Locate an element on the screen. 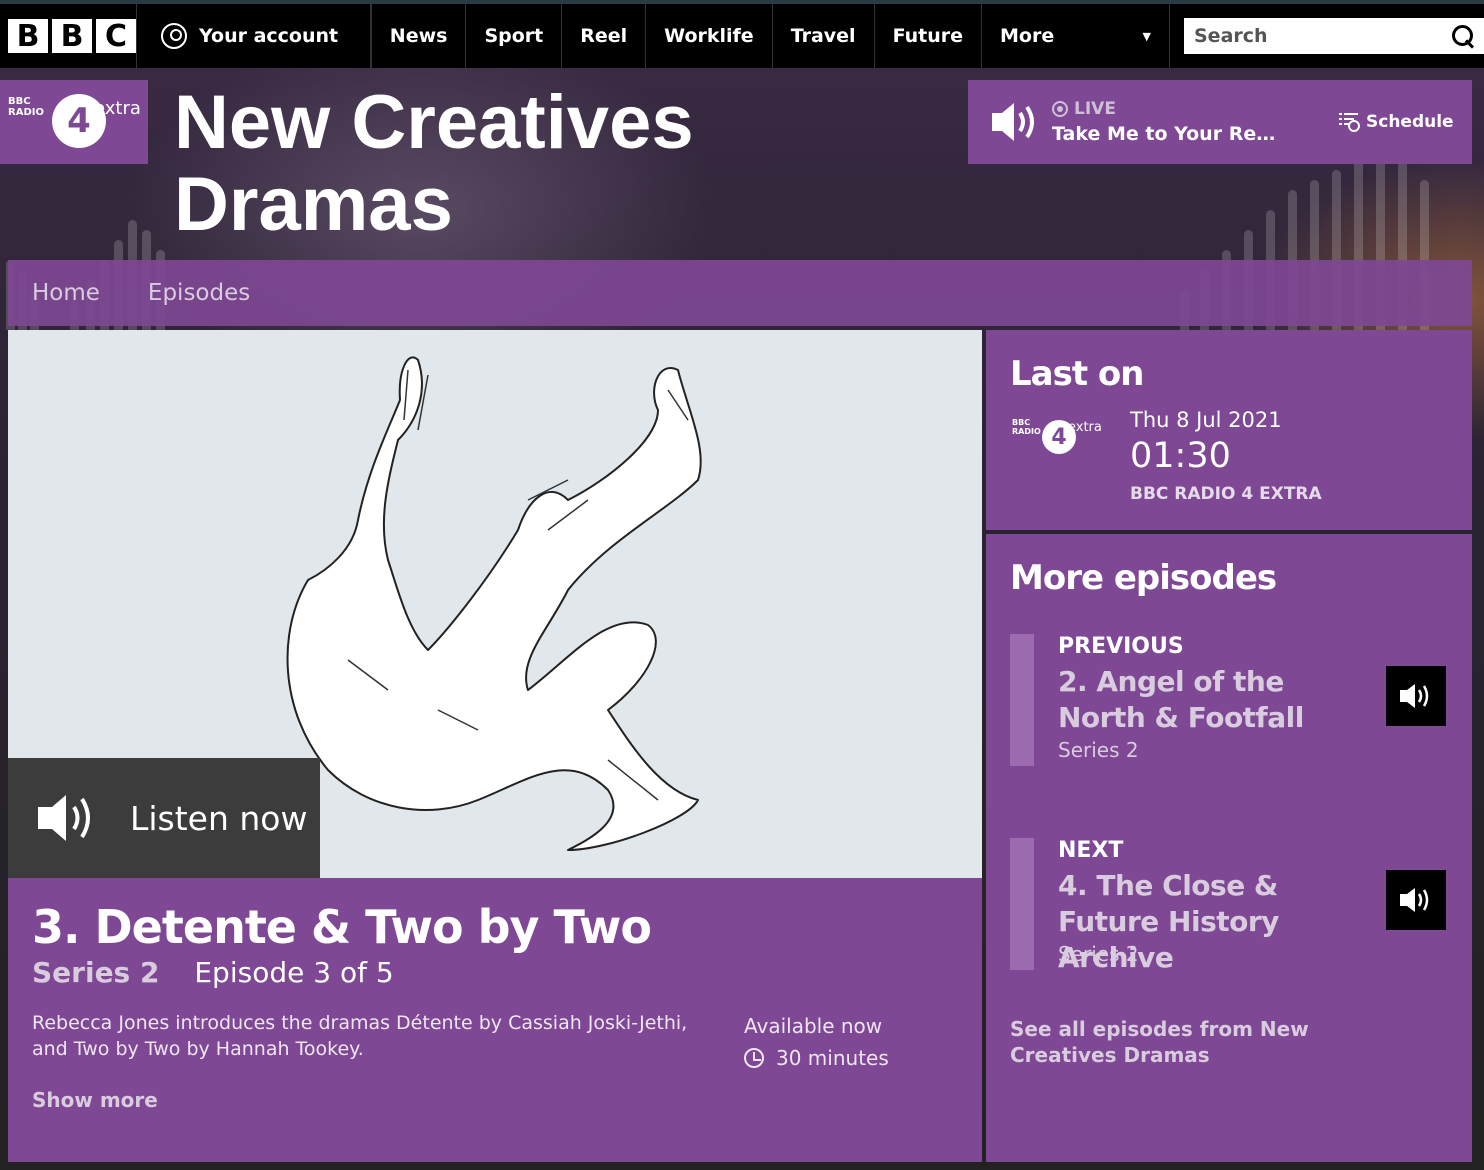 This screenshot has height=1170, width=1484. next-episode-series: Series 2 is located at coordinates (1098, 954).